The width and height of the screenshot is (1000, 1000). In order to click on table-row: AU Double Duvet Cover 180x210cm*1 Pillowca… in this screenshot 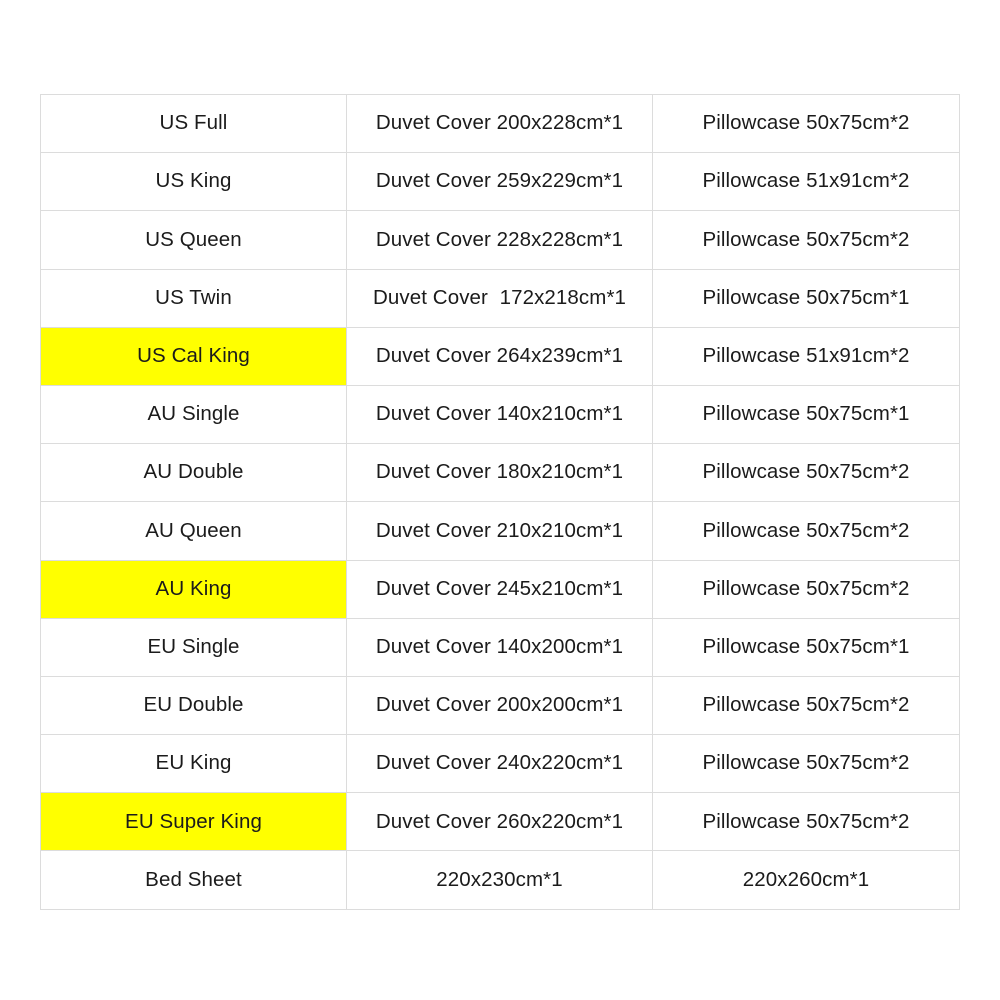, I will do `click(500, 473)`.